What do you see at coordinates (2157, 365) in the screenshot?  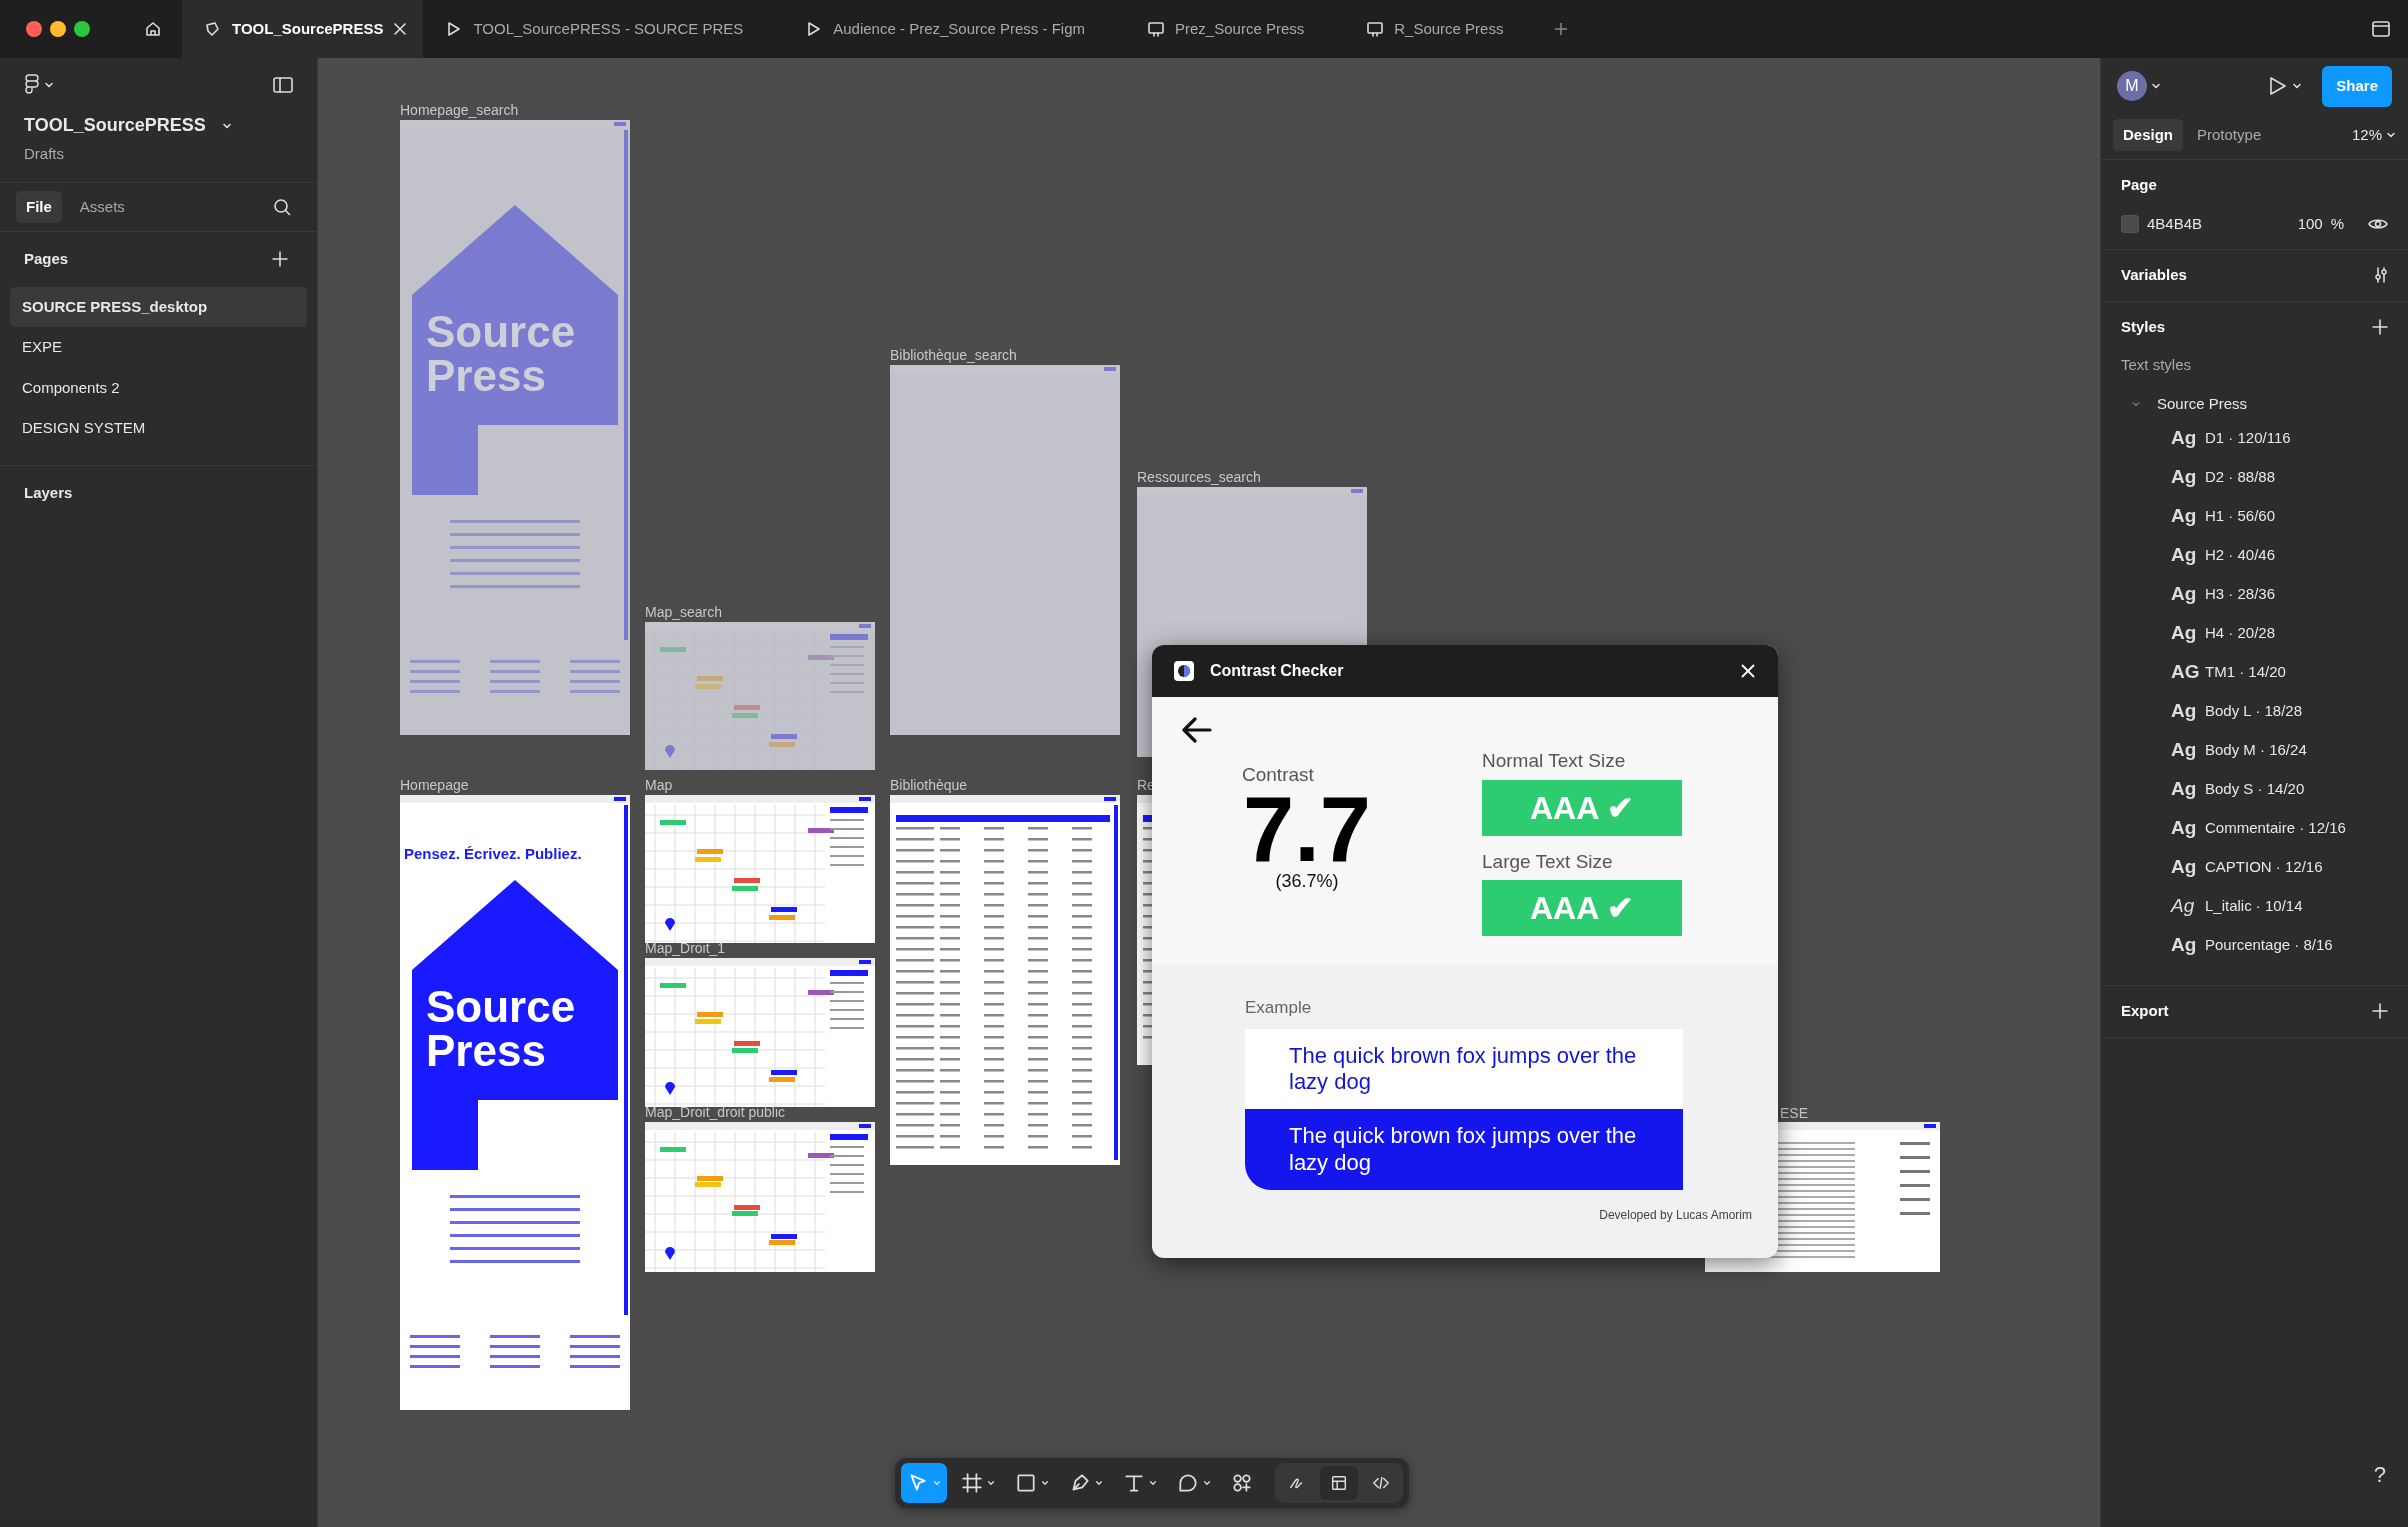 I see `text-styles-heading: Text styles` at bounding box center [2157, 365].